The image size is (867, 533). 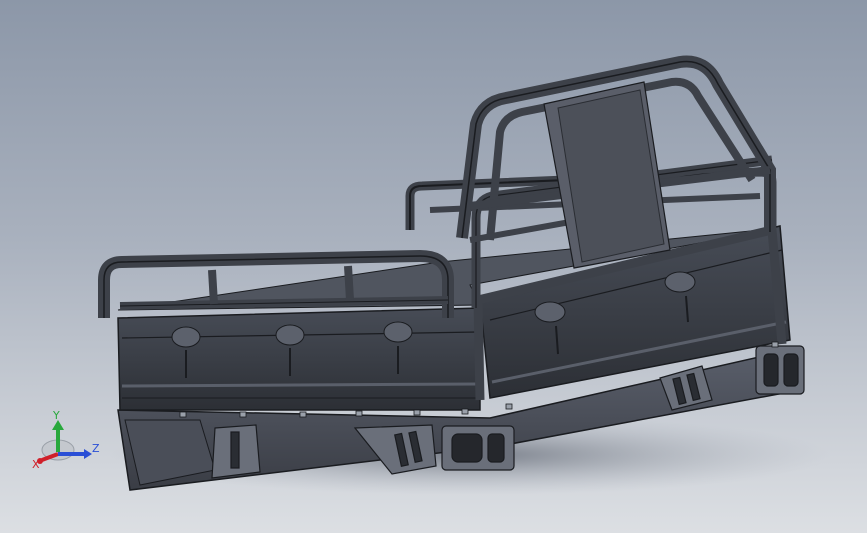 I want to click on z-axis-label: Z, so click(x=96, y=448).